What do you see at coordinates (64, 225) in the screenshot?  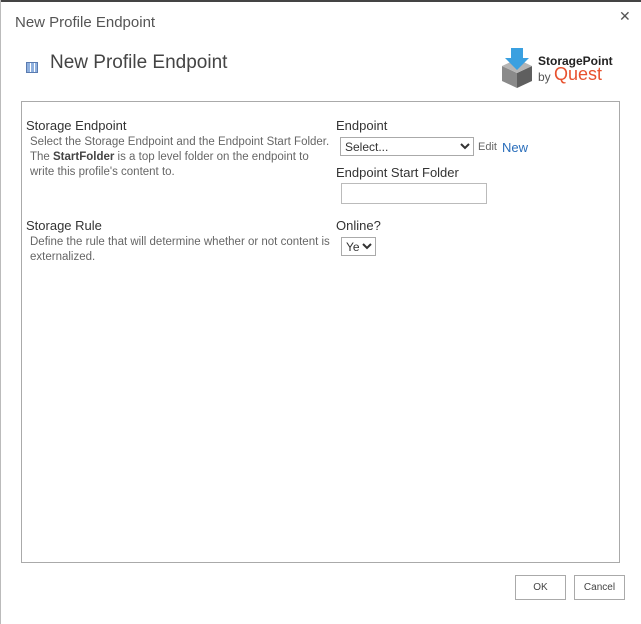 I see `section-title-storage-rule: Storage Rule` at bounding box center [64, 225].